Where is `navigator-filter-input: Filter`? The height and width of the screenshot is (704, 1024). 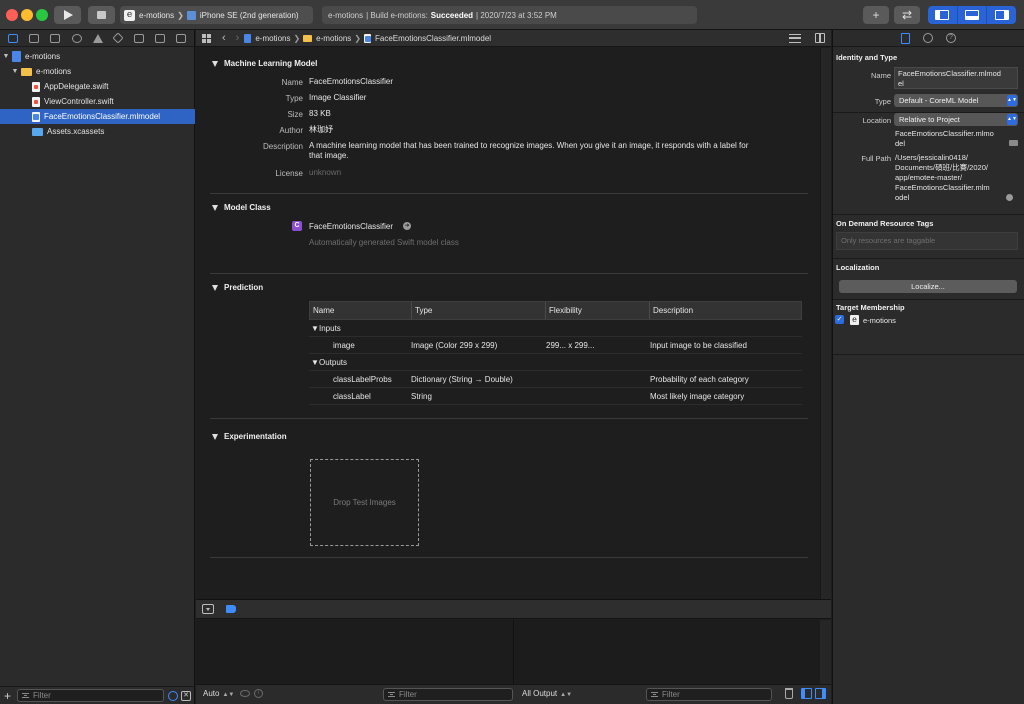
navigator-filter-input: Filter is located at coordinates (90, 695).